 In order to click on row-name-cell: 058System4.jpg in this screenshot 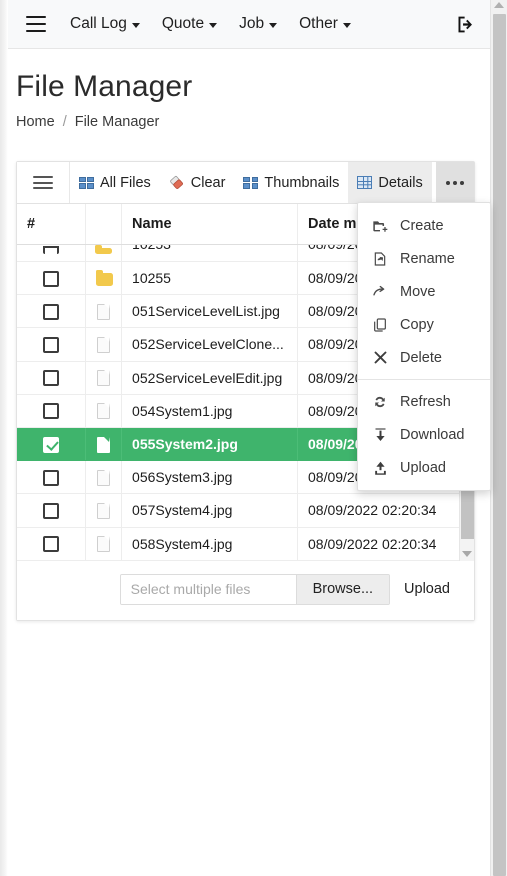, I will do `click(209, 544)`.